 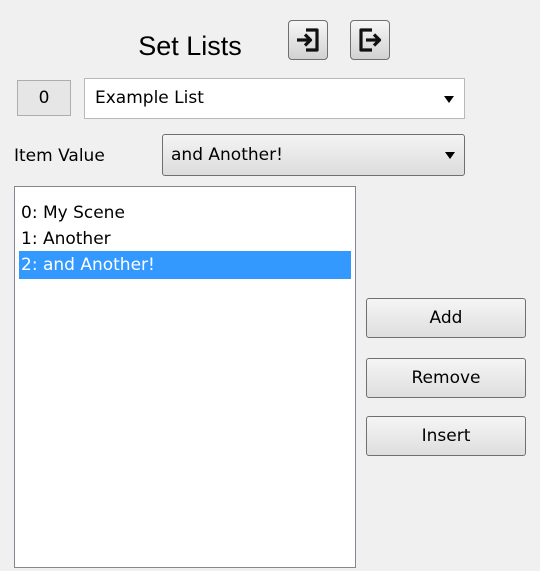 I want to click on item-value-label: Item Value, so click(x=59, y=156).